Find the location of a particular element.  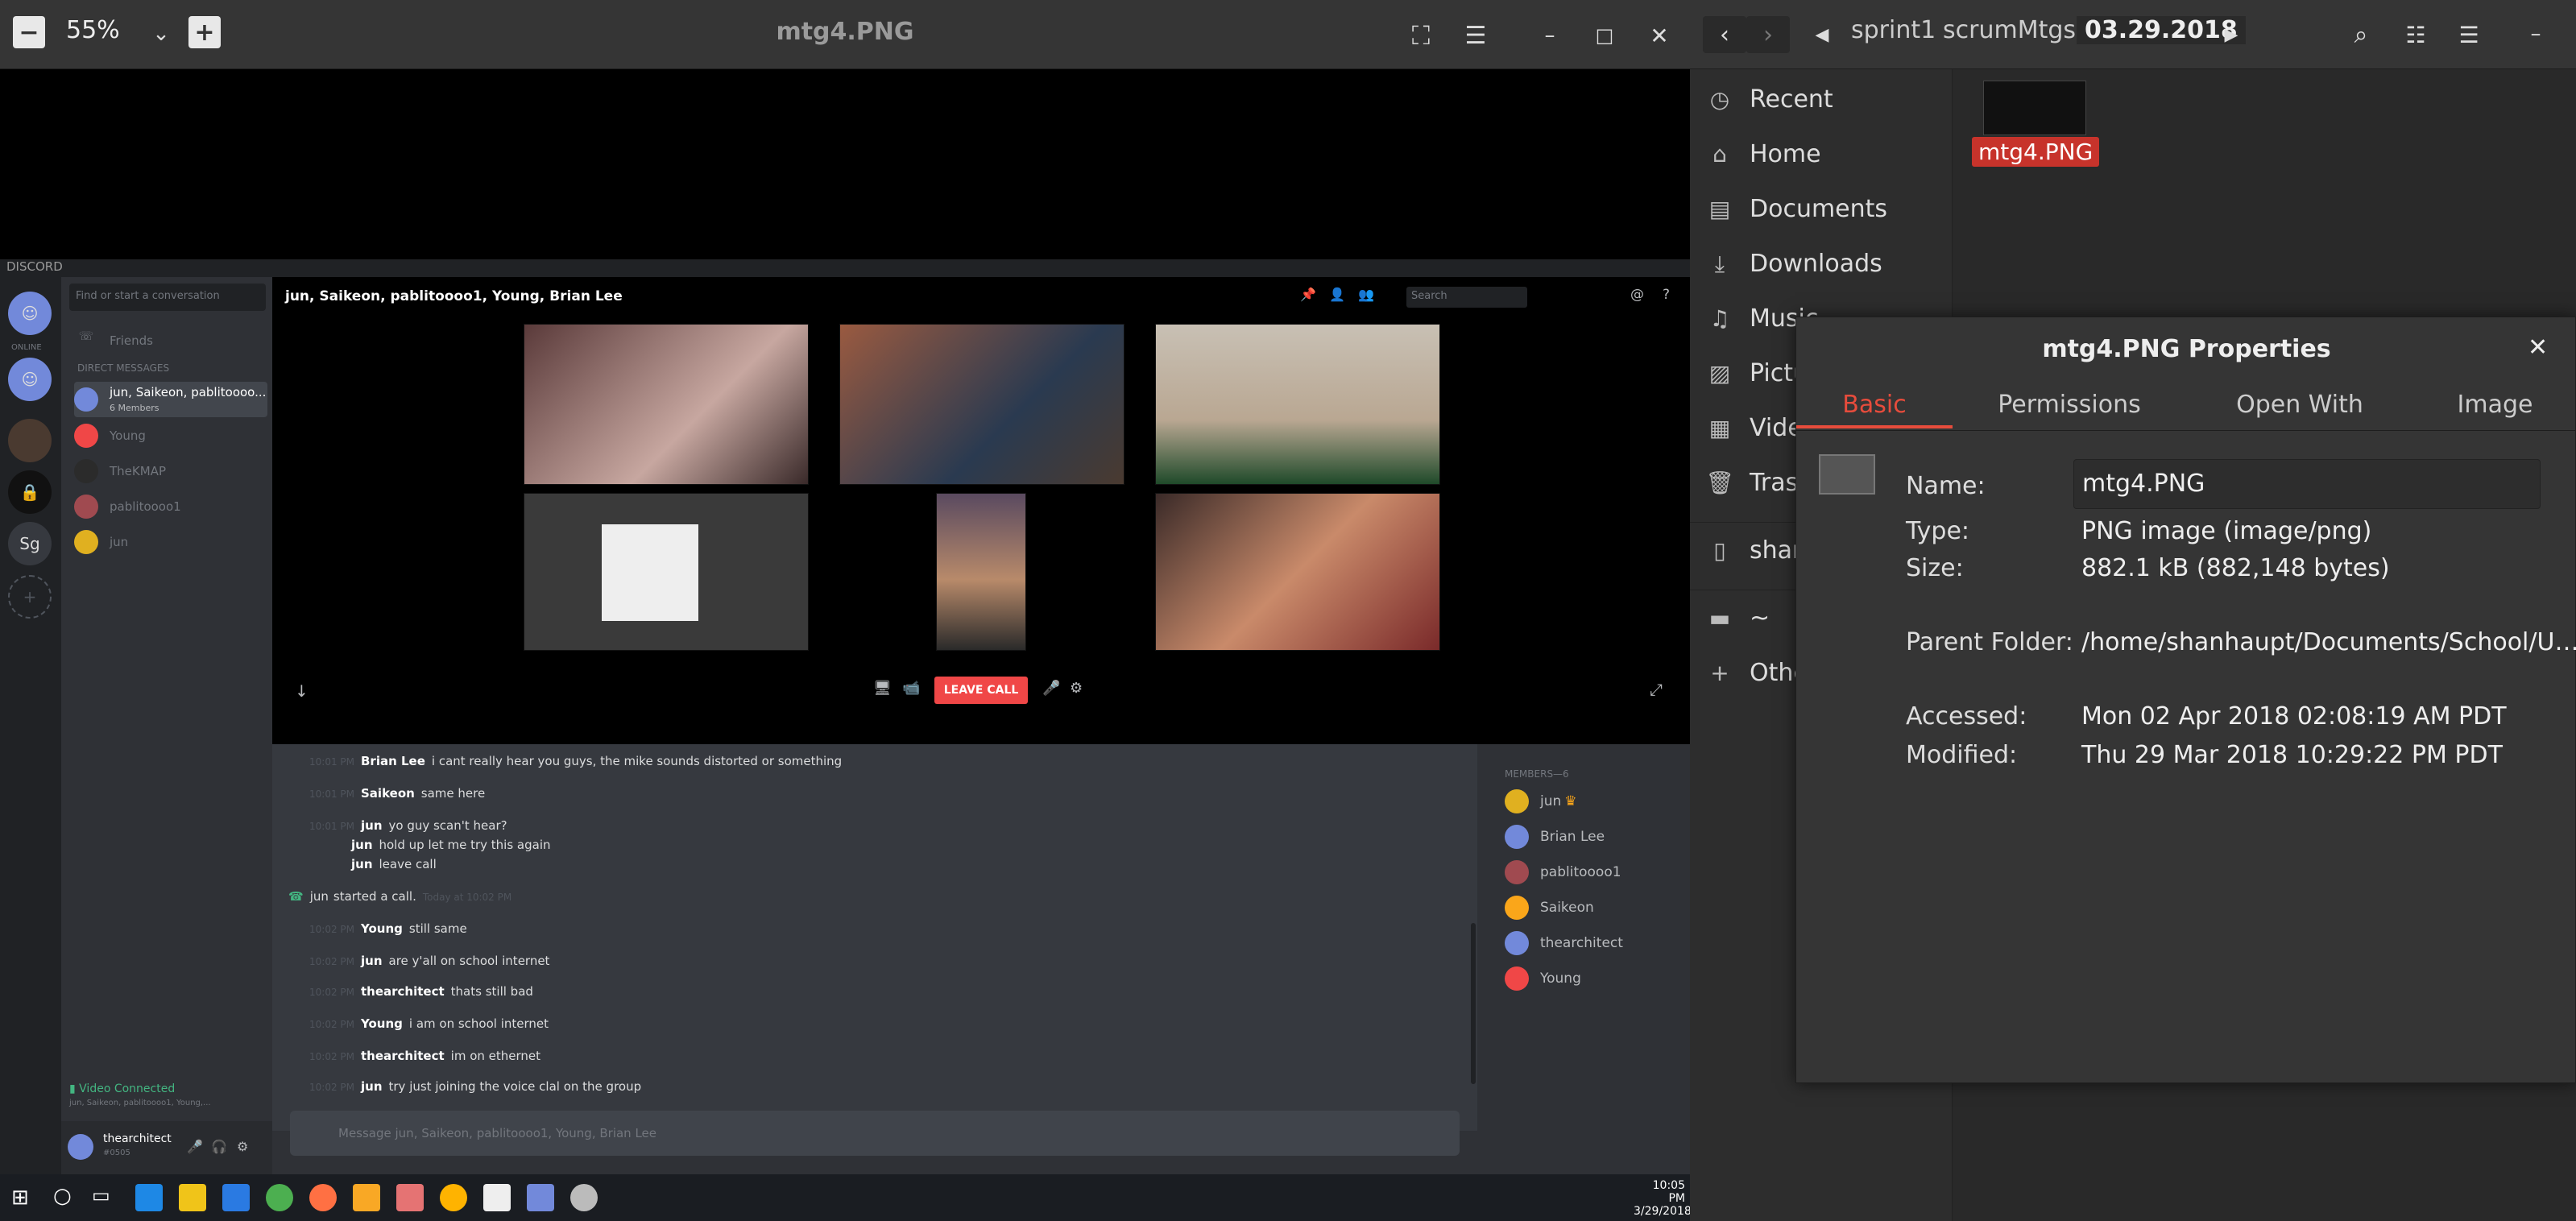

member-item: Saikeon is located at coordinates (1549, 908).